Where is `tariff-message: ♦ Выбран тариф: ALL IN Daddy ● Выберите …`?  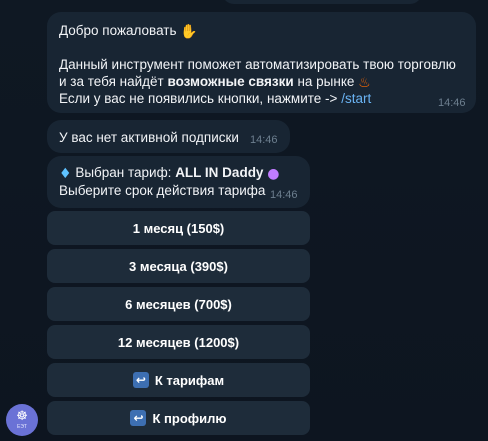
tariff-message: ♦ Выбран тариф: ALL IN Daddy ● Выберите … is located at coordinates (178, 182).